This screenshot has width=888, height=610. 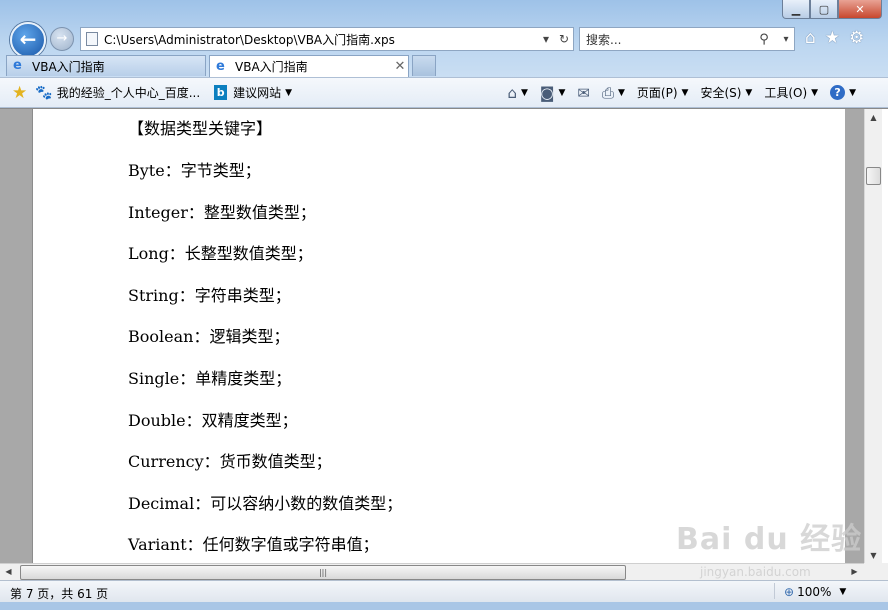 What do you see at coordinates (19, 93) in the screenshot?
I see `favorites-add-star-icon: ★` at bounding box center [19, 93].